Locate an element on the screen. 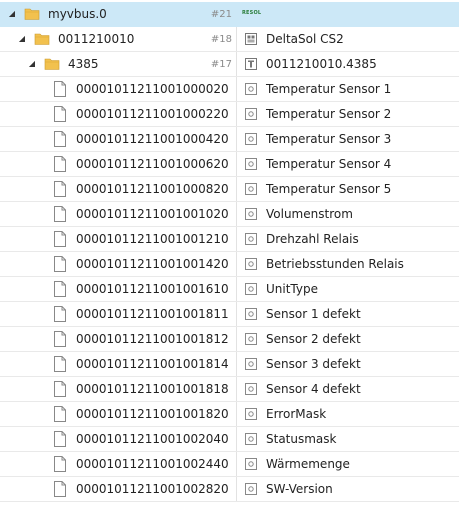  state-id: 00001011211001001610 is located at coordinates (152, 289).